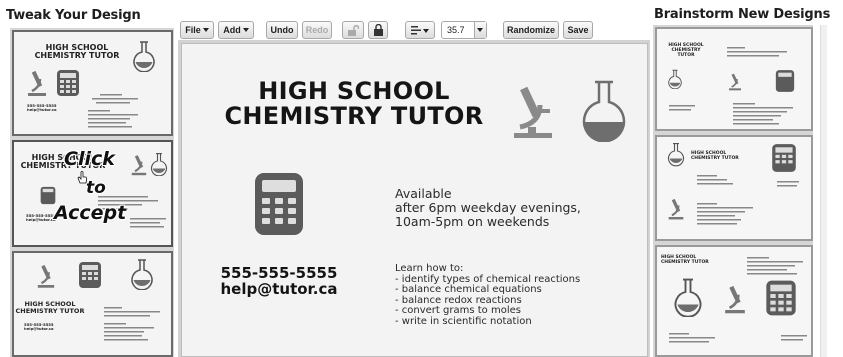 This screenshot has width=843, height=357. I want to click on add-menu-button: Add, so click(236, 30).